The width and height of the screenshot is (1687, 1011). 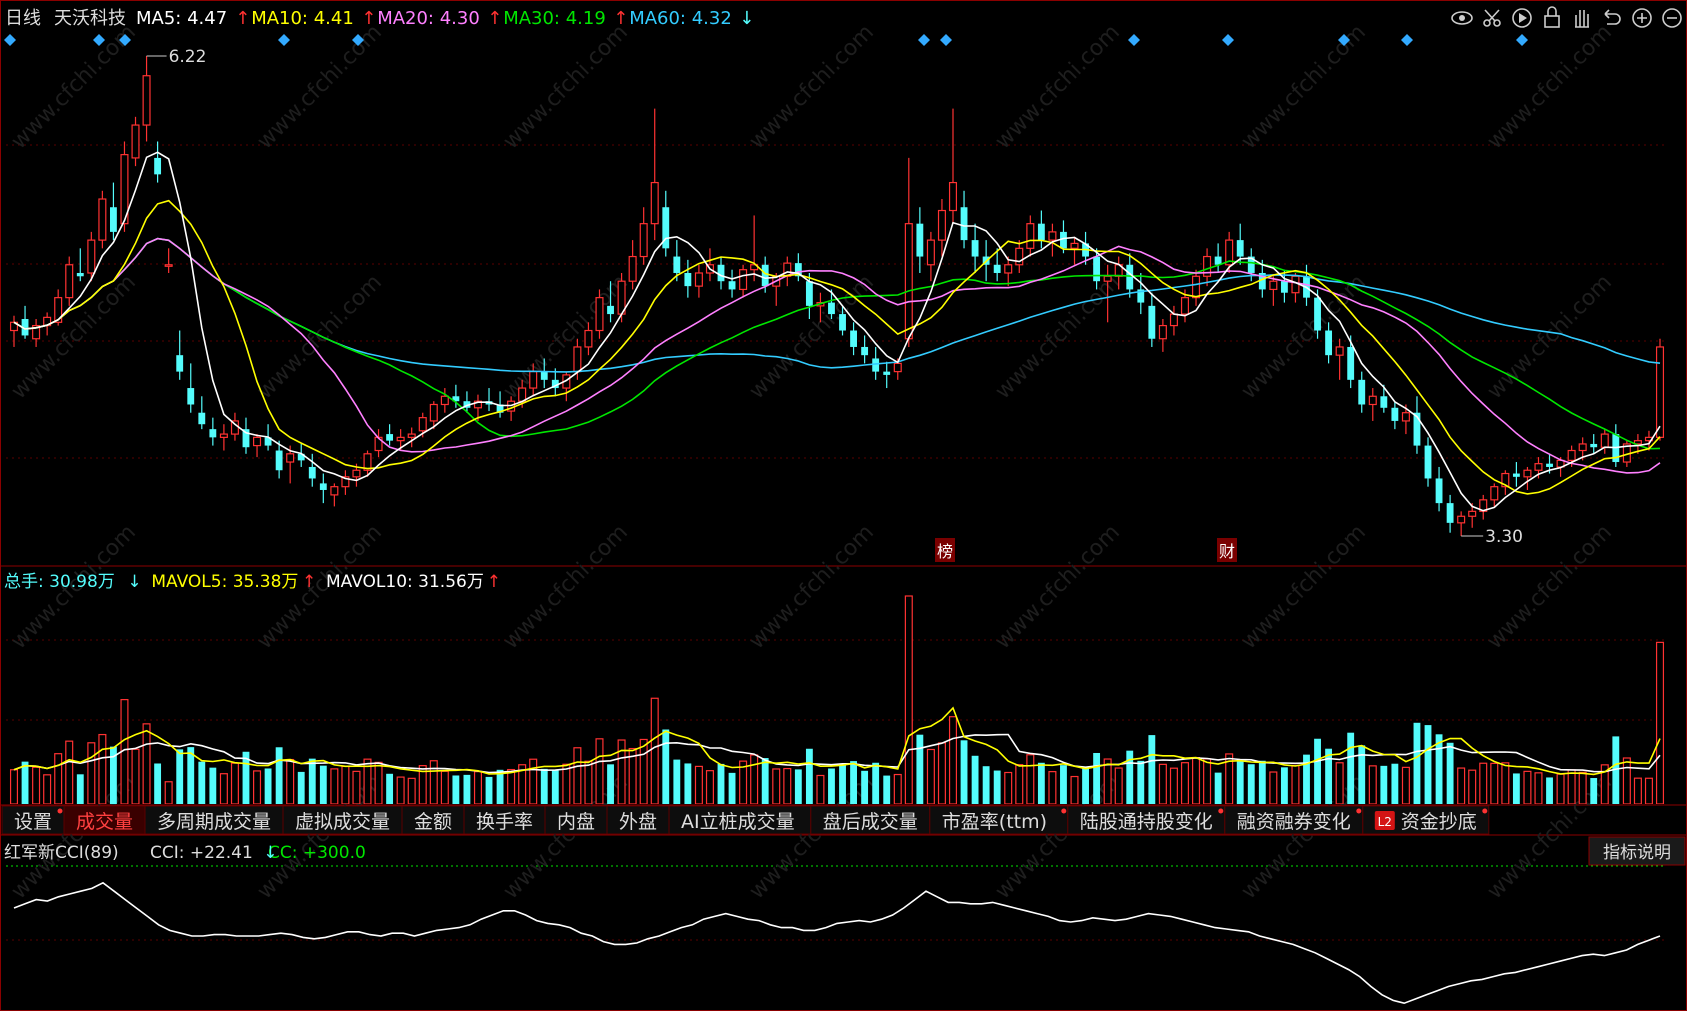 I want to click on tab-1: 成交量, so click(x=104, y=820).